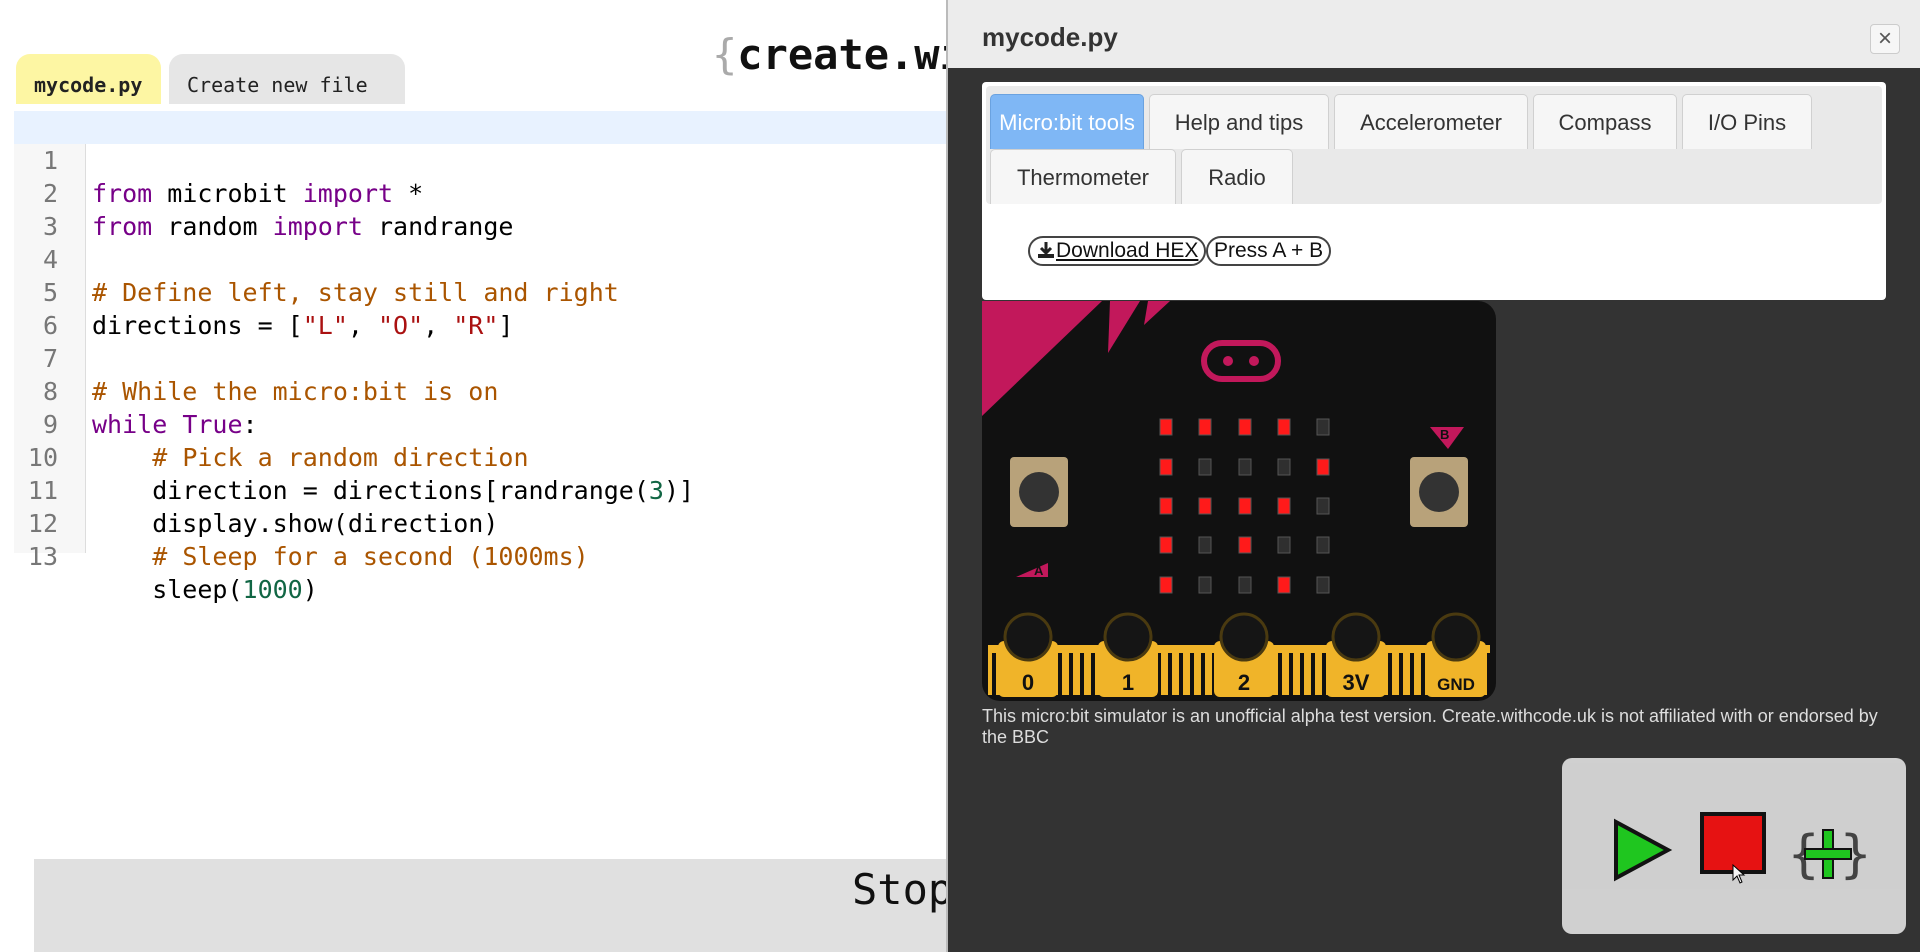  Describe the element at coordinates (481, 423) in the screenshot. I see `code-line: 9 # Pick a random direction` at that location.